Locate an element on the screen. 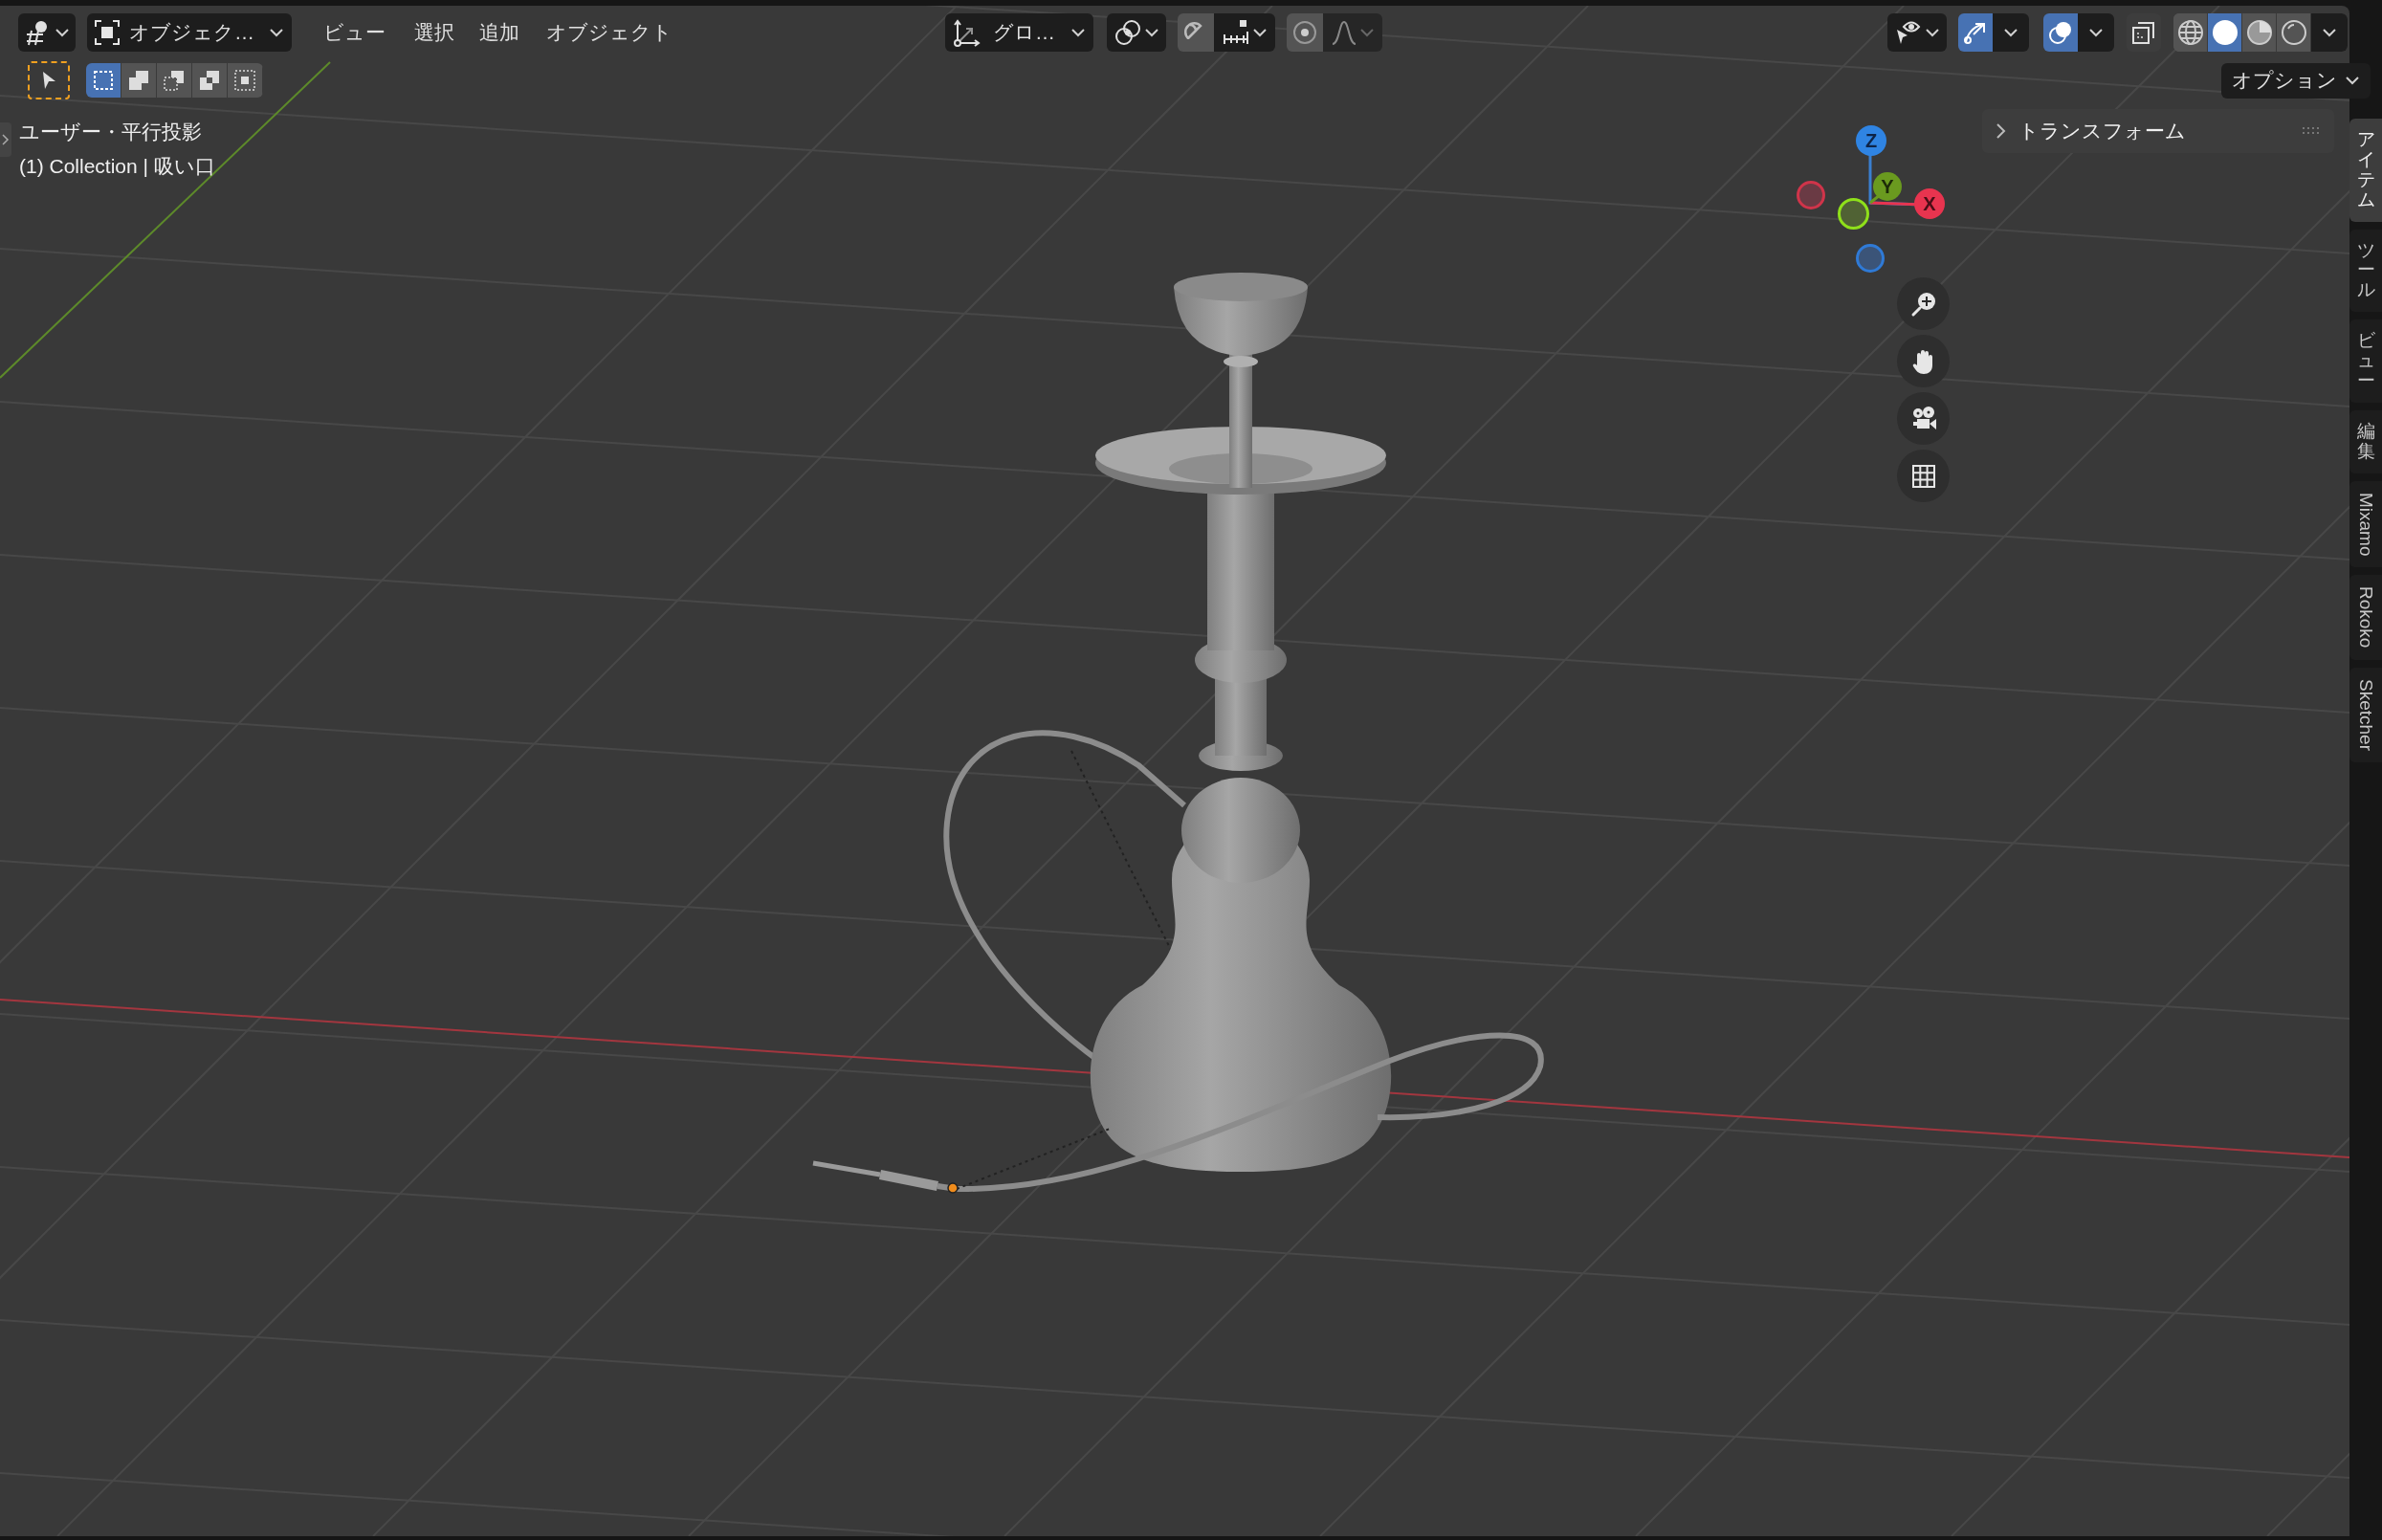  collection-info-label: (1) Collection | 吸い口 is located at coordinates (117, 166).